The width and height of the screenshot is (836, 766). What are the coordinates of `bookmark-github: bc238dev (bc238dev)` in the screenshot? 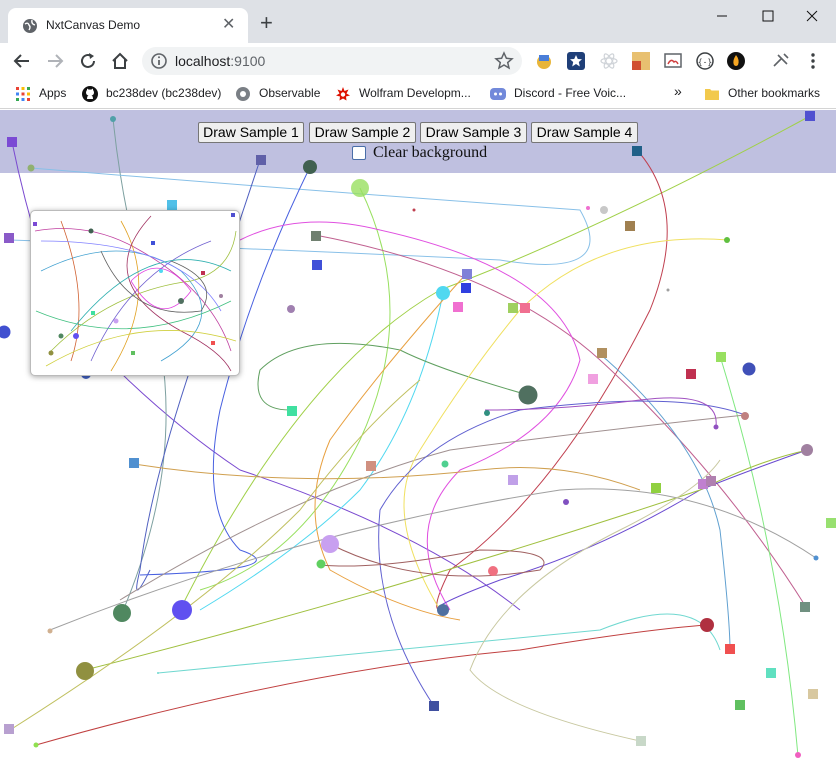 It's located at (157, 94).